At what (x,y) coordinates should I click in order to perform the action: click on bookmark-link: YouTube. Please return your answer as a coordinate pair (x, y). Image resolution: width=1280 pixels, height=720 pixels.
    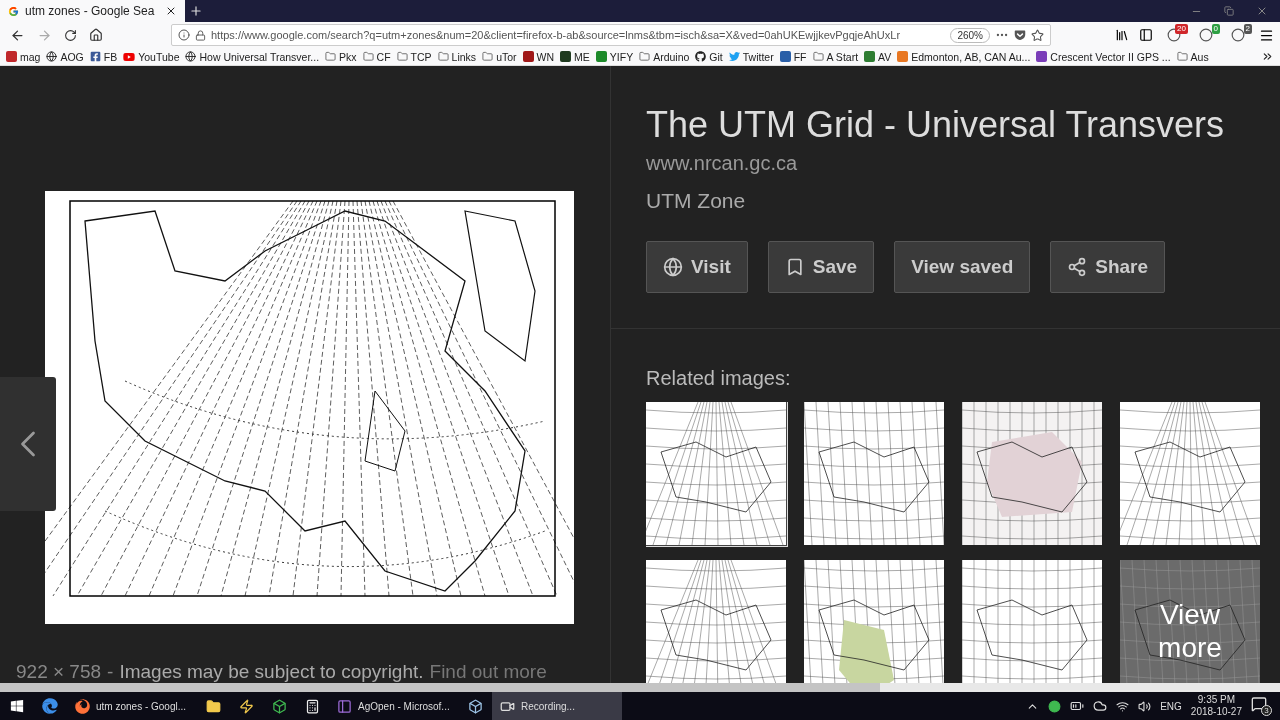
    Looking at the image, I should click on (151, 56).